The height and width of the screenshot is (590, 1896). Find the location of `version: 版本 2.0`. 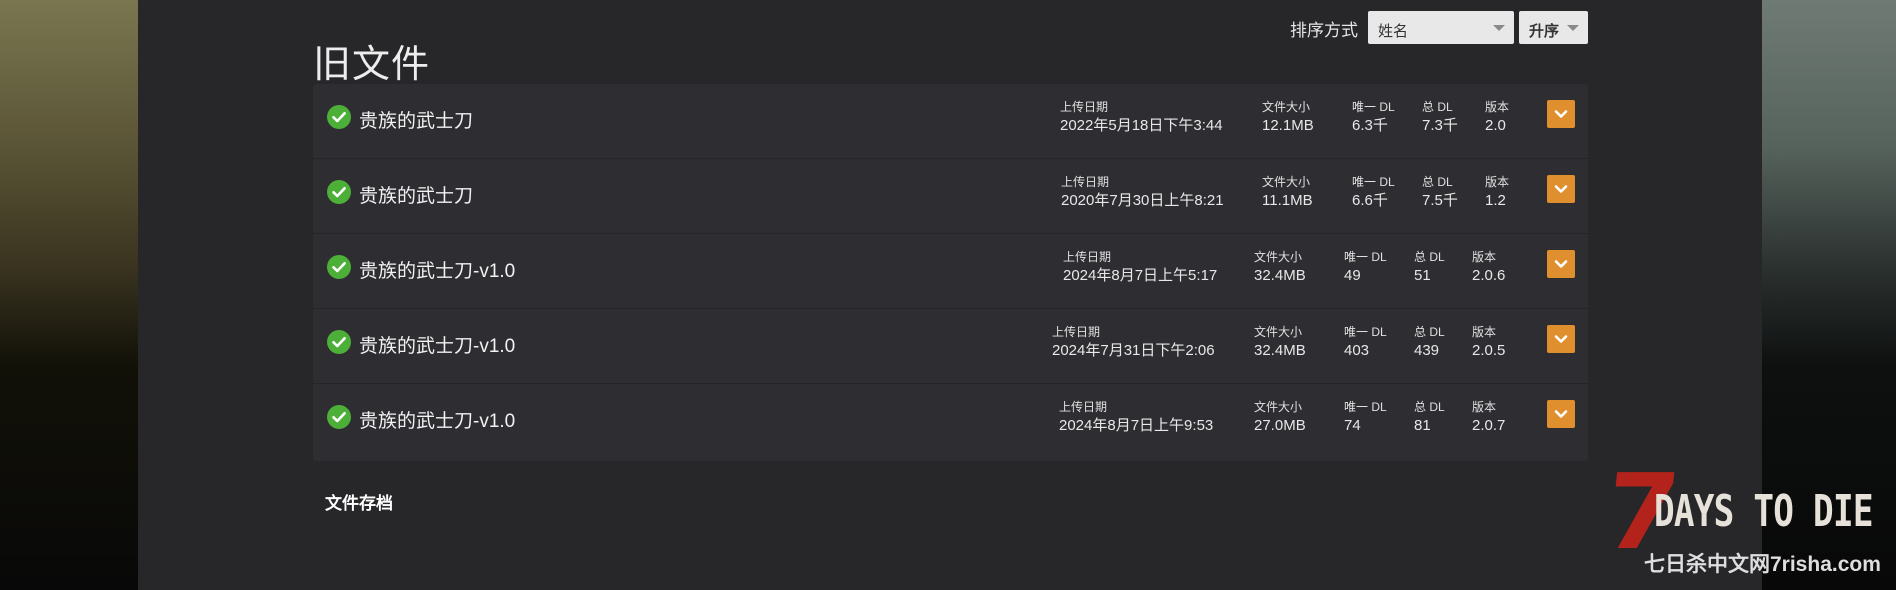

version: 版本 2.0 is located at coordinates (1497, 118).